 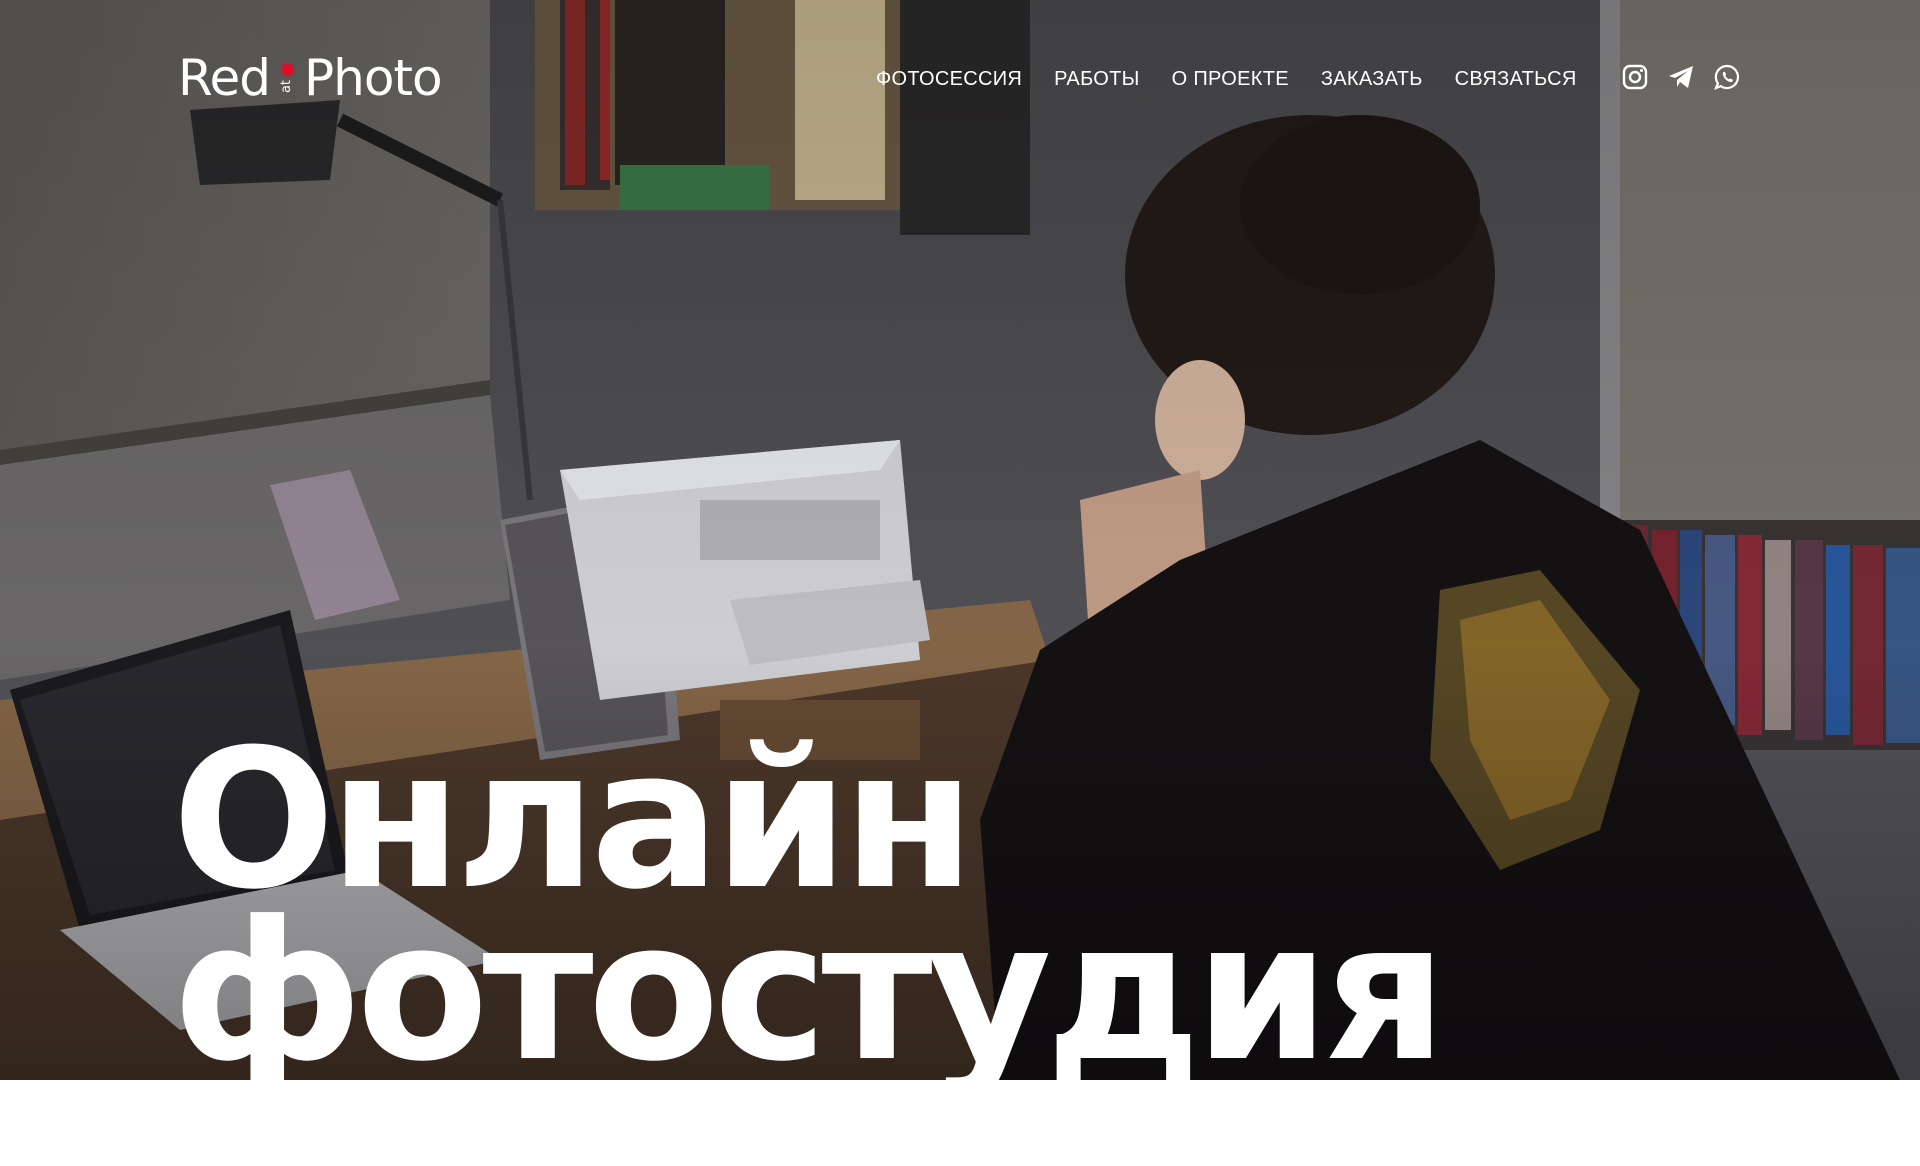 What do you see at coordinates (224, 78) in the screenshot?
I see `logo-text-red: Red` at bounding box center [224, 78].